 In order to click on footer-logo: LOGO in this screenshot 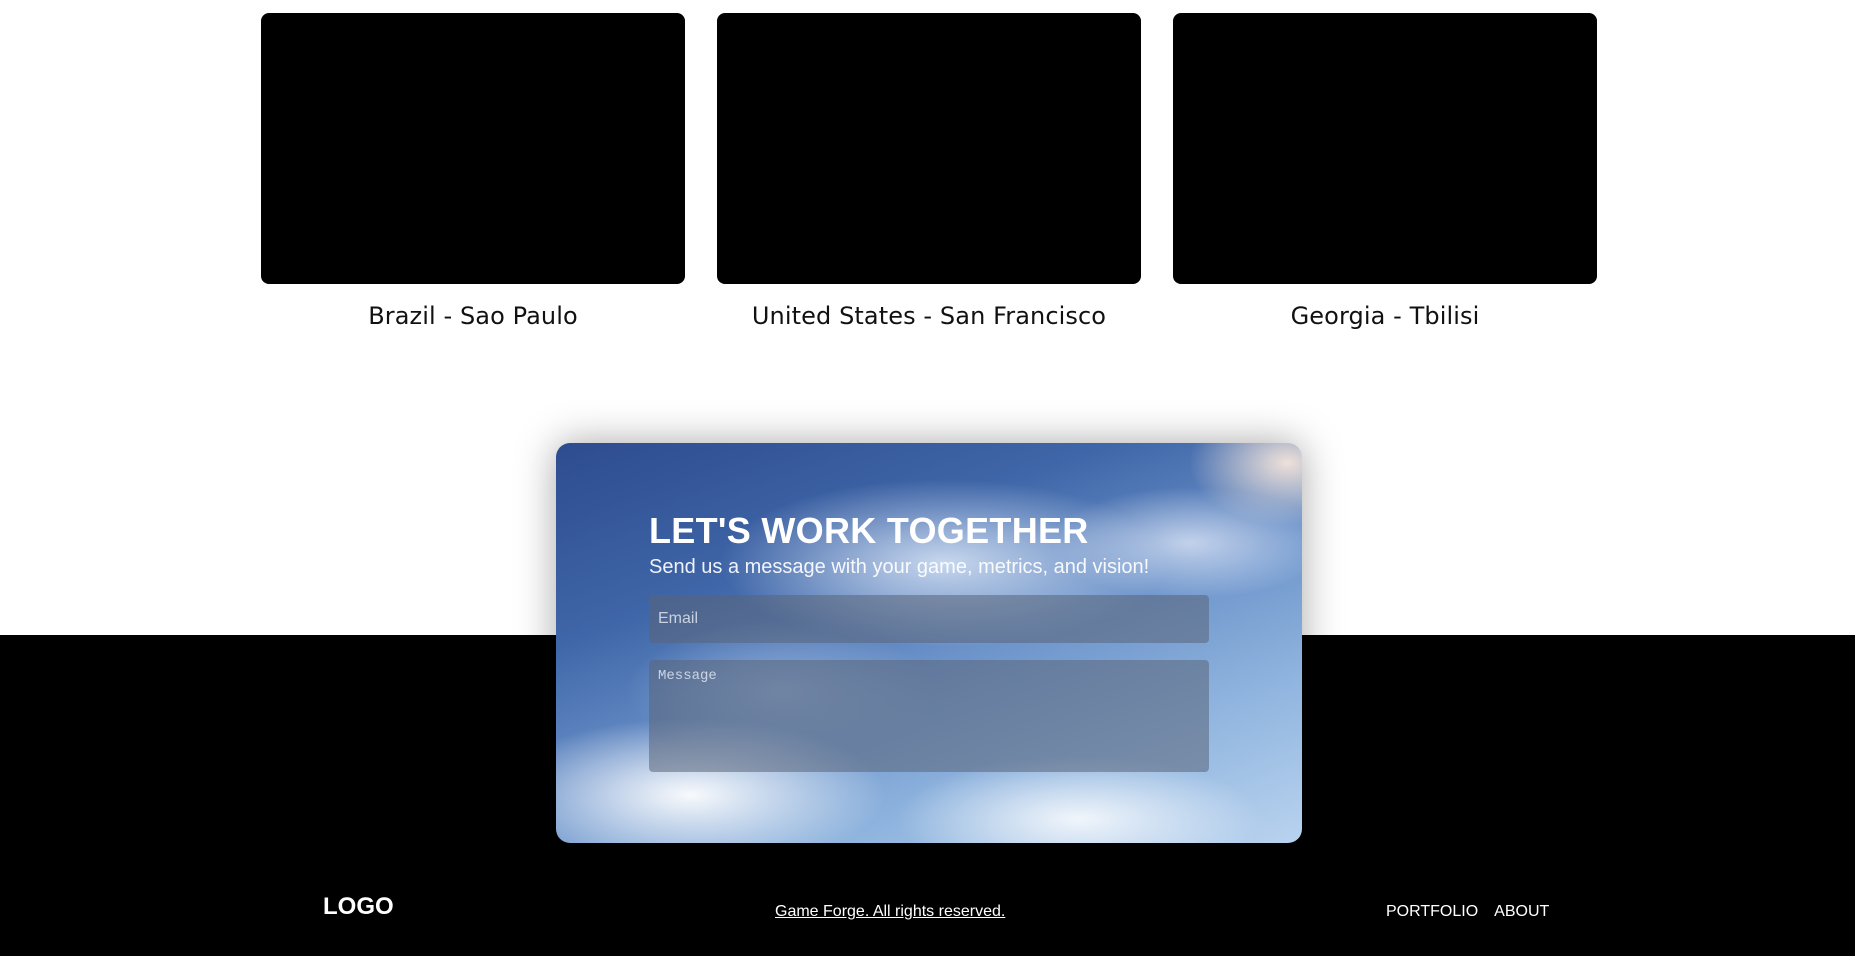, I will do `click(358, 907)`.